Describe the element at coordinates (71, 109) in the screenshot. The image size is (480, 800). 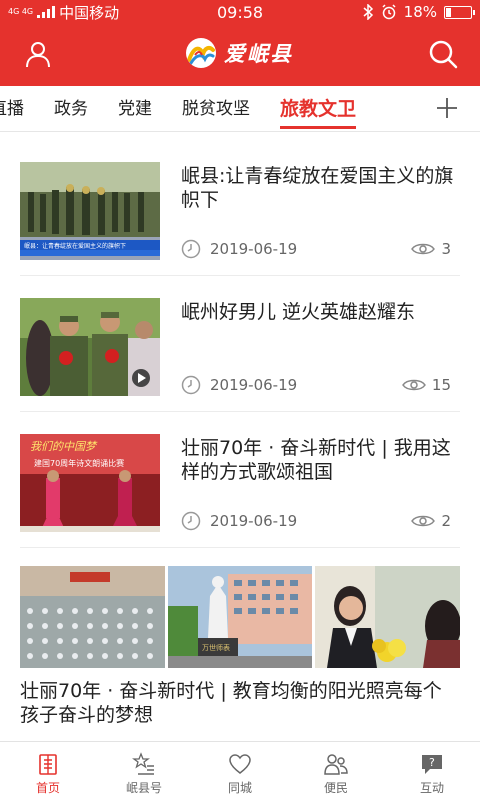
I see `tab-government: 政务` at that location.